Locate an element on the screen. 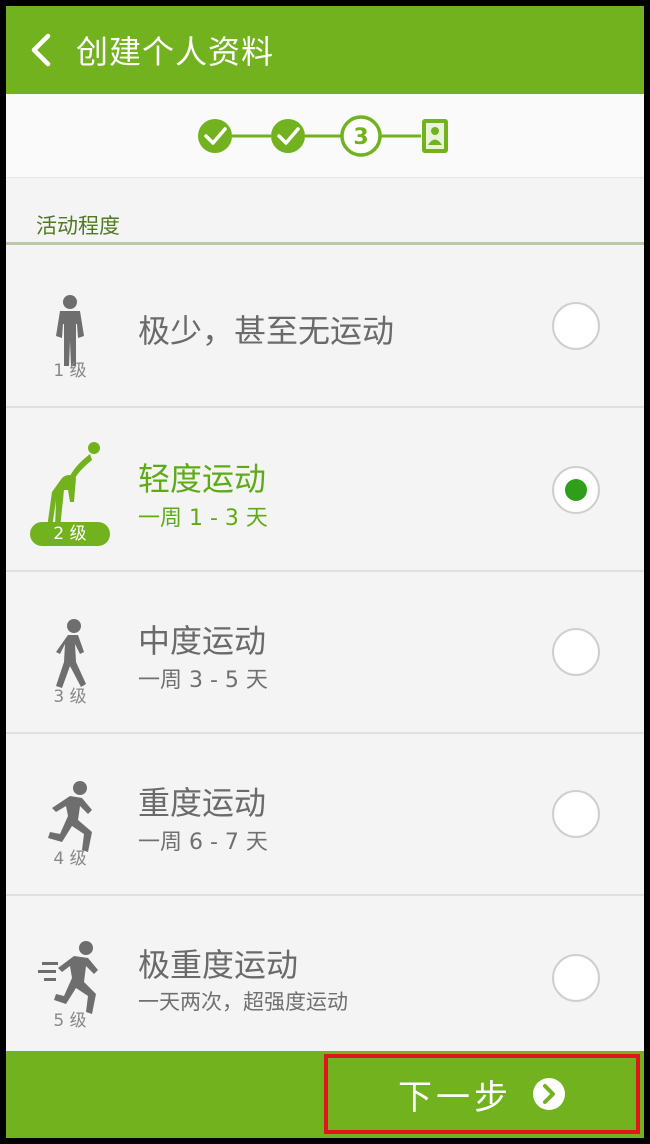 This screenshot has width=650, height=1144. level-subtitle: 一周 1 - 3 天 is located at coordinates (203, 518).